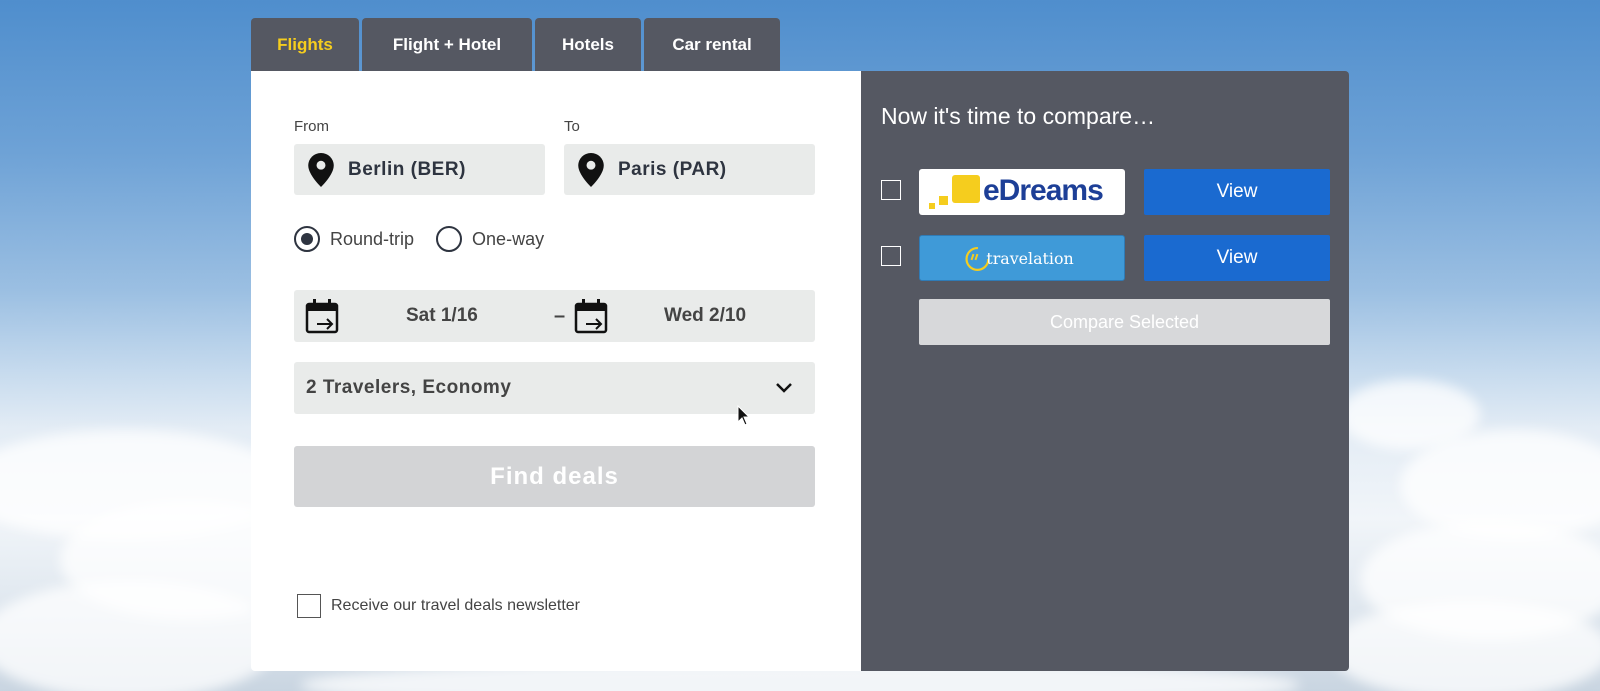 This screenshot has width=1600, height=691. I want to click on tab-flight-hotel: Flight + Hotel, so click(447, 44).